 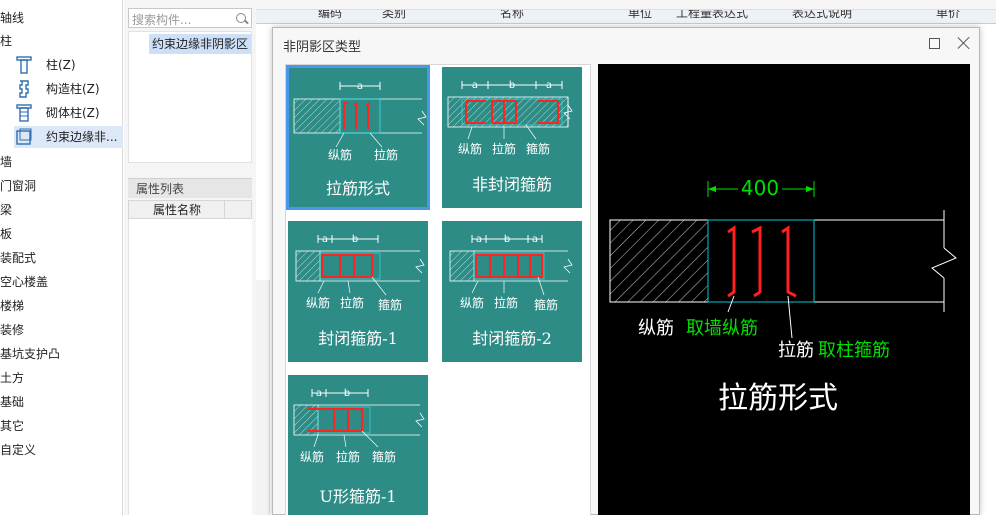 I want to click on tree-item-hollow-floor: 空心楼盖, so click(x=24, y=282).